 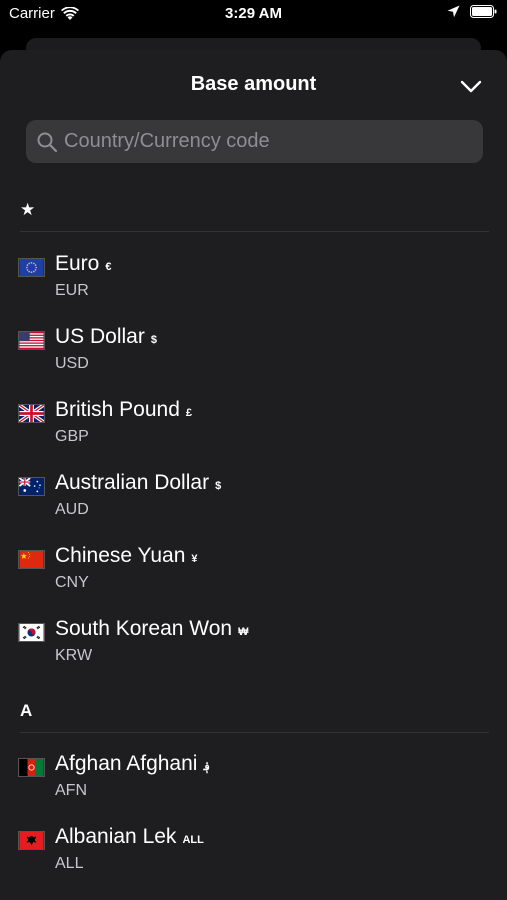 What do you see at coordinates (270, 141) in the screenshot?
I see `search-input` at bounding box center [270, 141].